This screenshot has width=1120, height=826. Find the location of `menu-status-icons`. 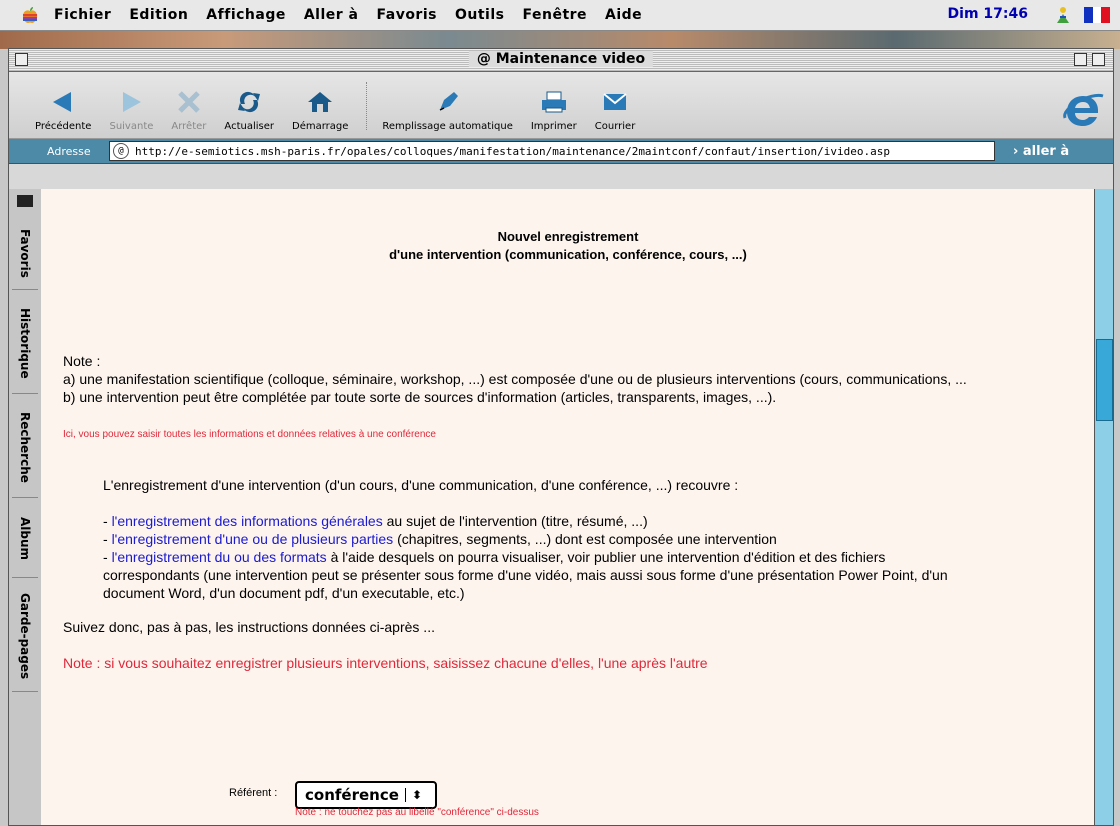

menu-status-icons is located at coordinates (1081, 15).